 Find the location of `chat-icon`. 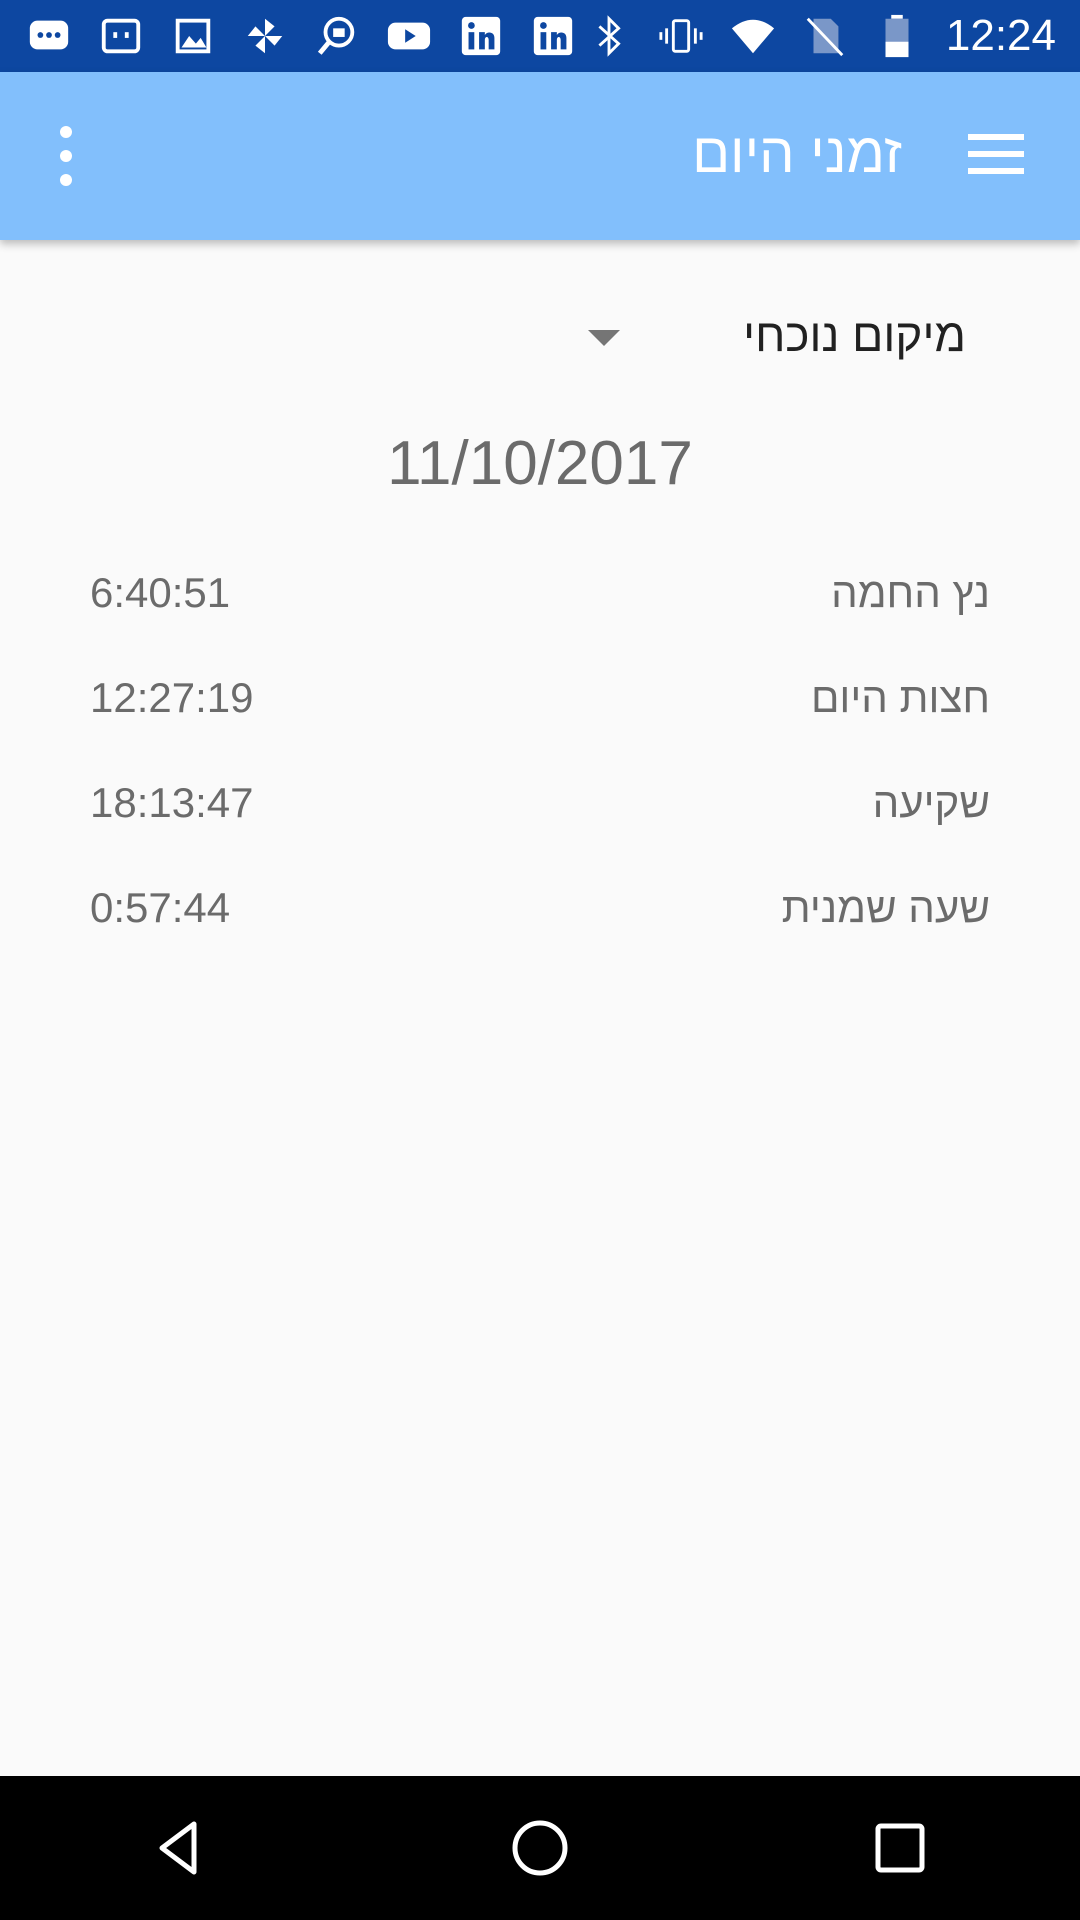

chat-icon is located at coordinates (49, 36).